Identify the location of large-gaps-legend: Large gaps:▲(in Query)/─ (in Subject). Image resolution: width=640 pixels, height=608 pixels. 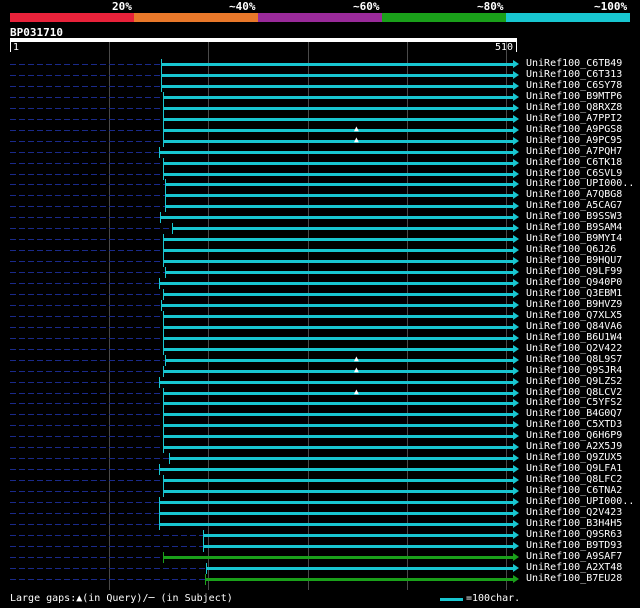
(121, 598).